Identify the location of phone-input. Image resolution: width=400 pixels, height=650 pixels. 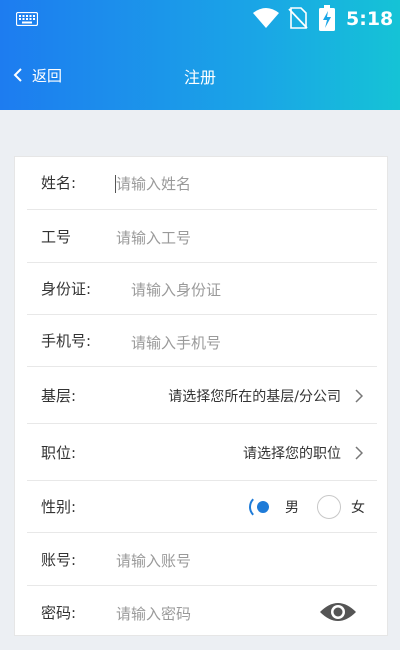
(231, 343).